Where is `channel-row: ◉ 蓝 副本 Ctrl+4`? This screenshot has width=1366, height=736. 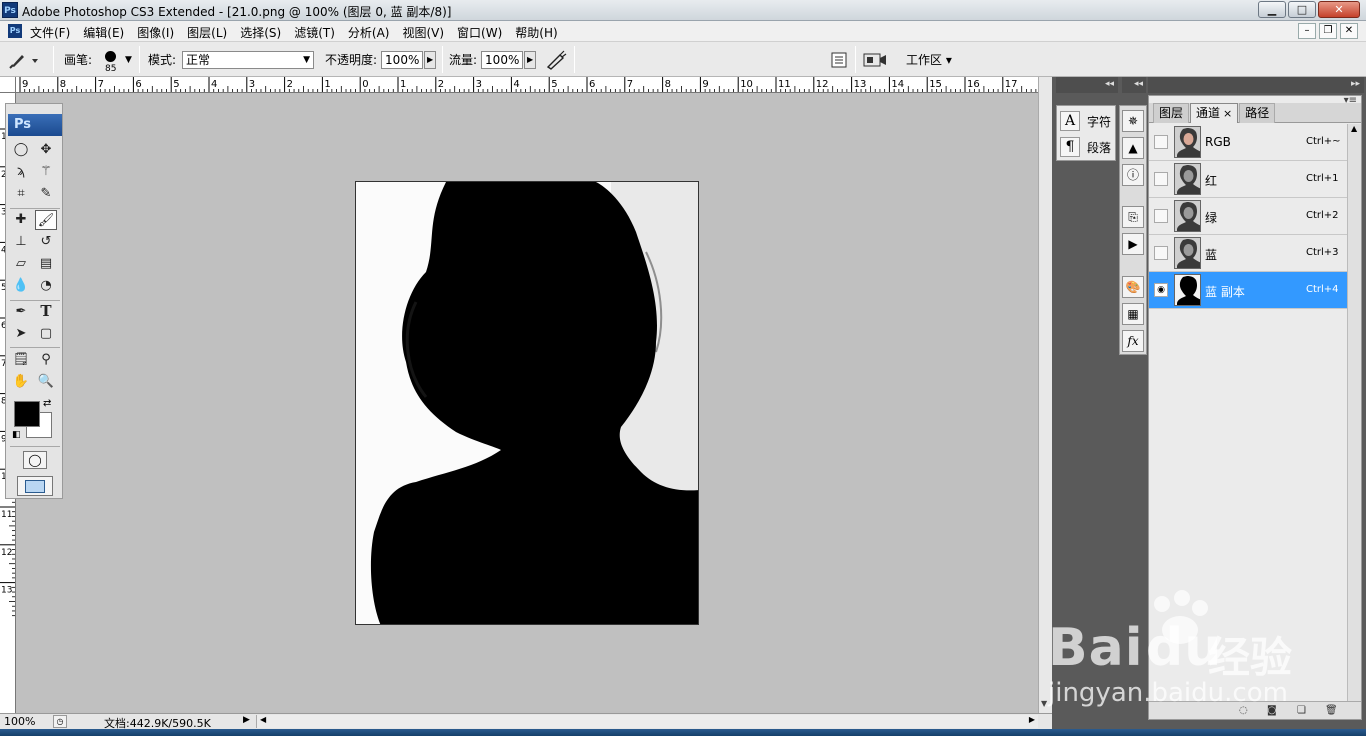
channel-row: ◉ 蓝 副本 Ctrl+4 is located at coordinates (1248, 290).